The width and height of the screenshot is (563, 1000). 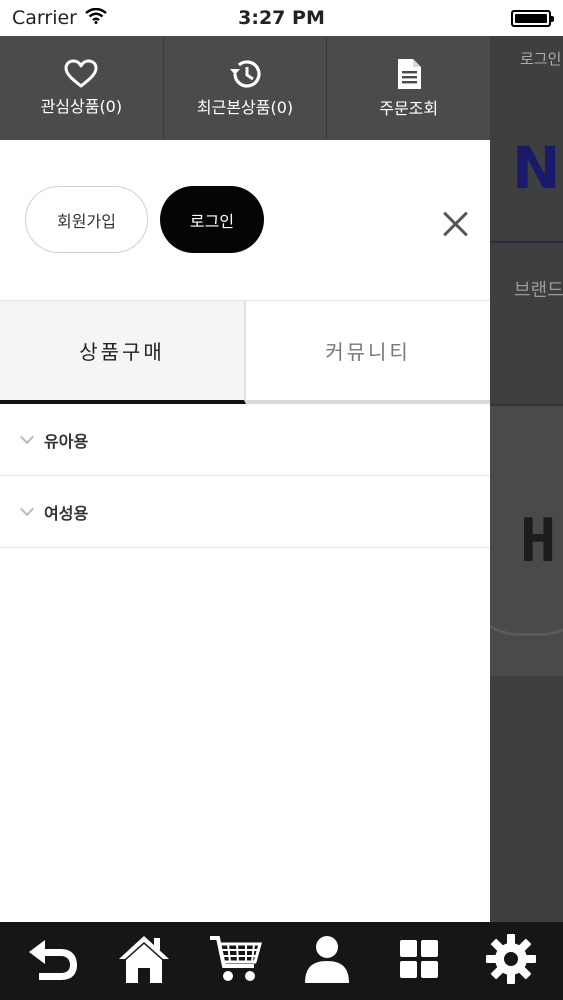 I want to click on recent-products-button: 최근본상품(0), so click(x=246, y=88).